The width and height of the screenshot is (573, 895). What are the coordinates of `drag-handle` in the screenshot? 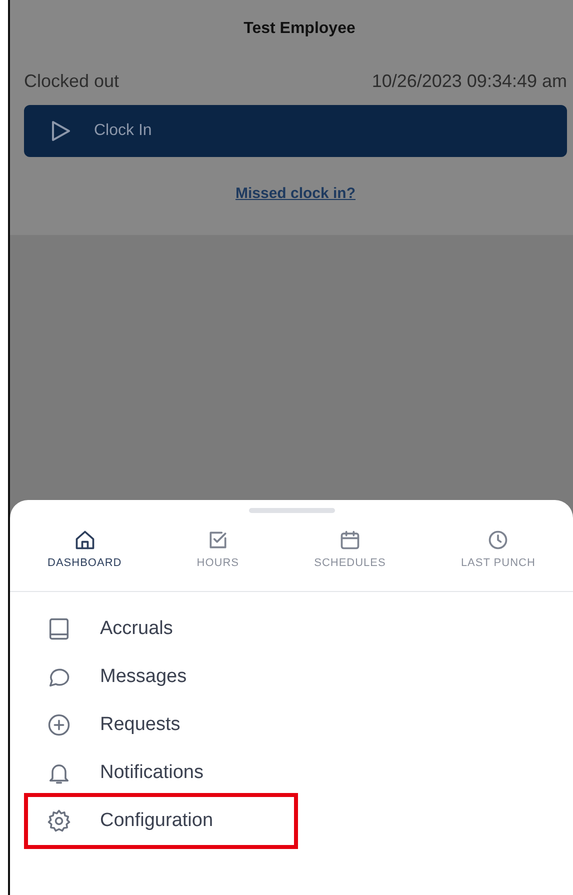 It's located at (291, 510).